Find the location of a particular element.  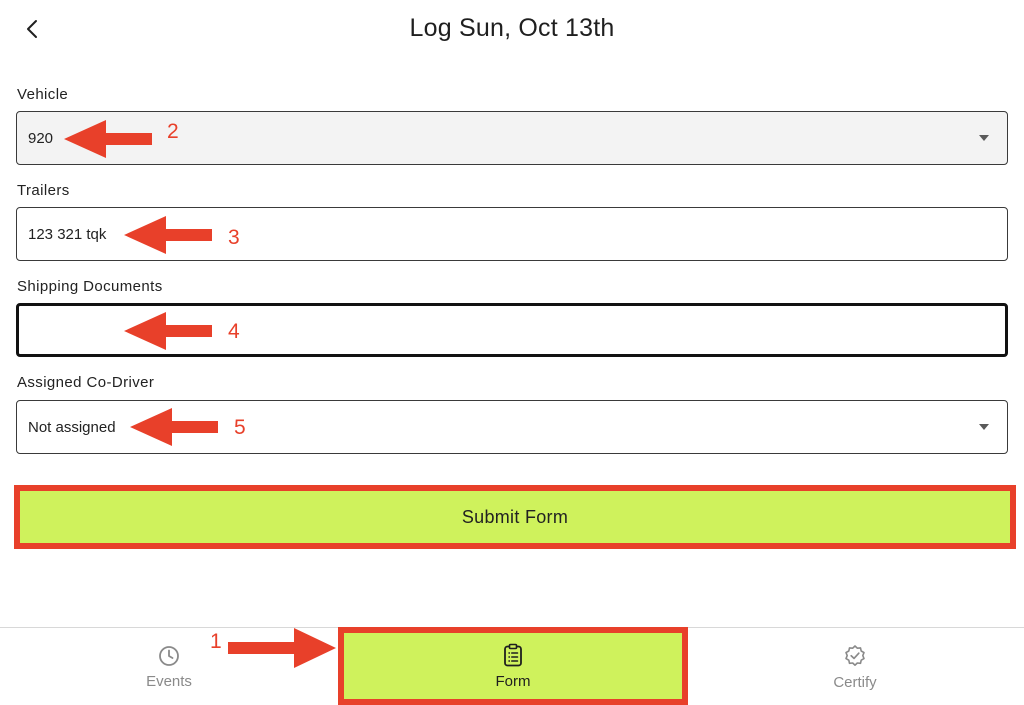

trailers-value: 123 321 tqk is located at coordinates (67, 234).